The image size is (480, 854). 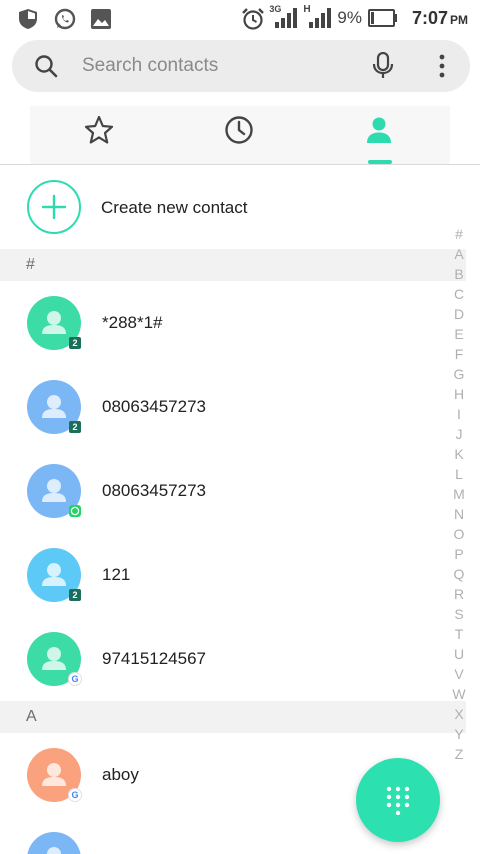 I want to click on index-letter: X, so click(x=459, y=714).